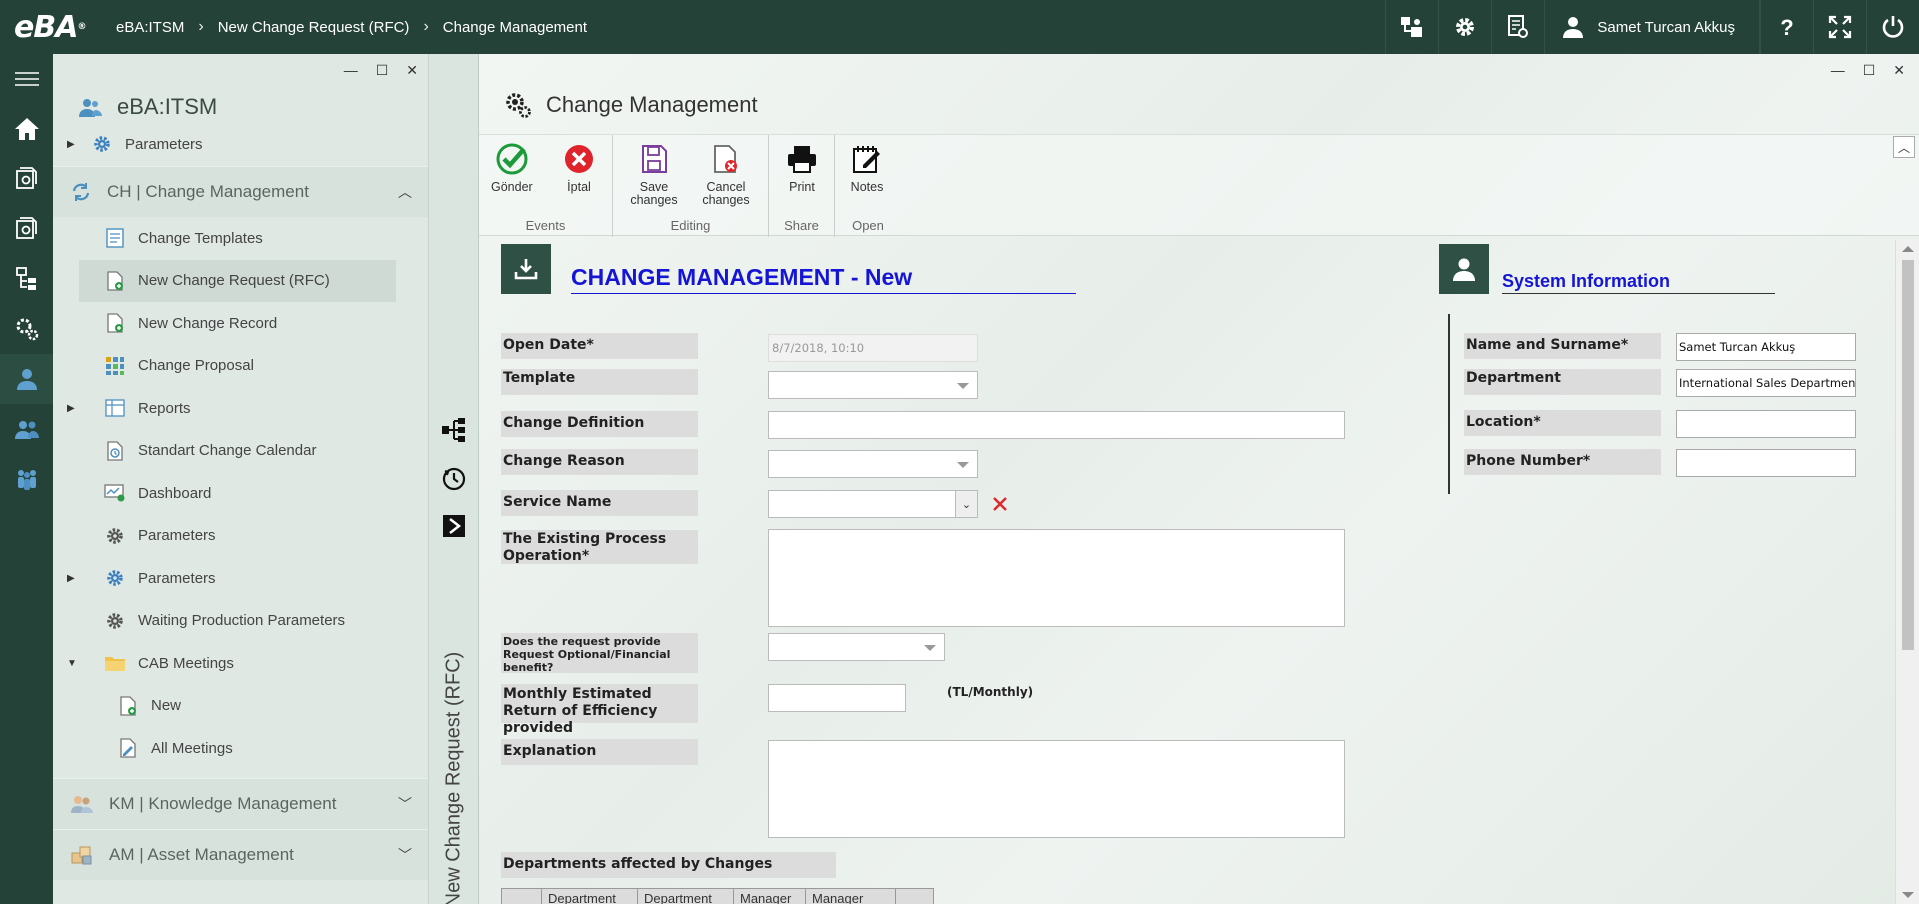 The image size is (1919, 904). Describe the element at coordinates (1766, 424) in the screenshot. I see `location-input` at that location.